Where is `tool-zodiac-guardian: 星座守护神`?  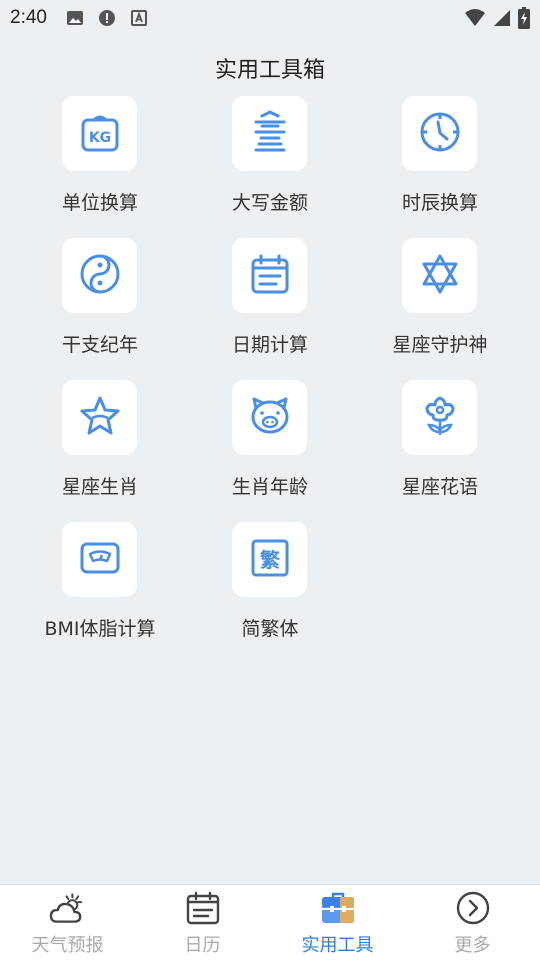
tool-zodiac-guardian: 星座守护神 is located at coordinates (440, 298).